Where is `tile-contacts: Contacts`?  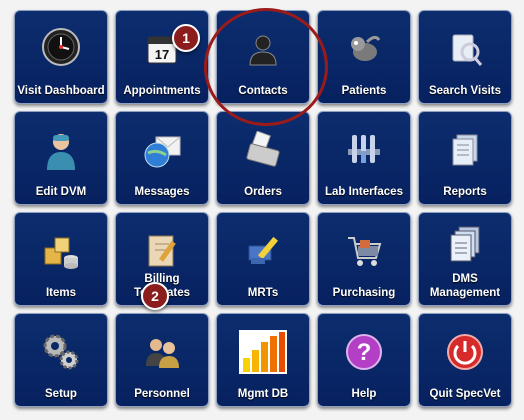 tile-contacts: Contacts is located at coordinates (263, 57).